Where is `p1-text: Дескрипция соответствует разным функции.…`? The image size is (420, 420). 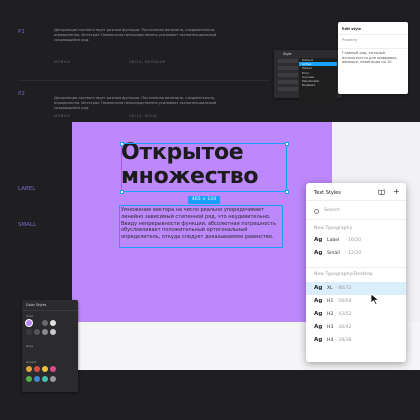
p1-text: Дескрипция соответствует разным функции.… is located at coordinates (135, 35).